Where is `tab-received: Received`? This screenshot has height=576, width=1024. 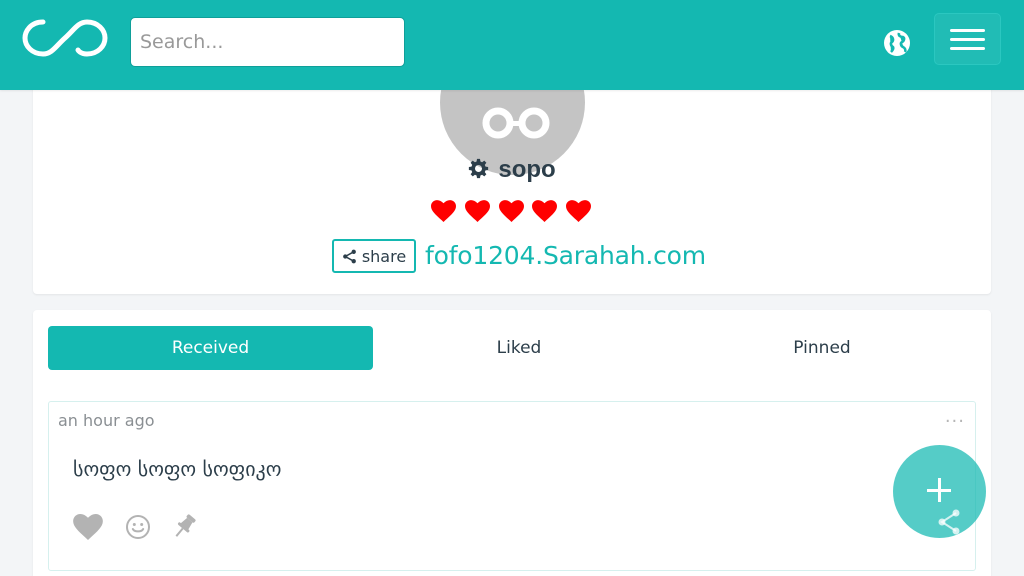
tab-received: Received is located at coordinates (210, 348).